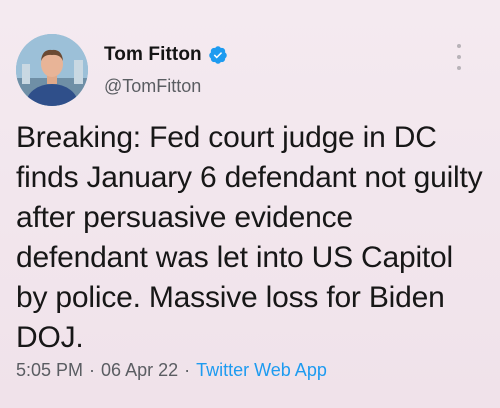 This screenshot has width=500, height=408. I want to click on display-name: Tom Fitton, so click(153, 55).